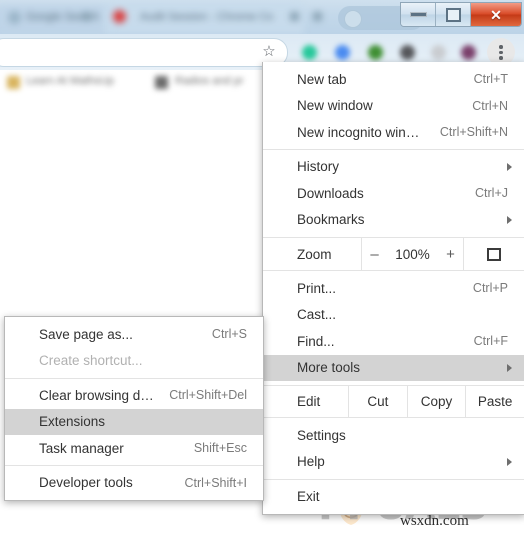 This screenshot has height=540, width=524. What do you see at coordinates (393, 106) in the screenshot?
I see `menu-item-new-window: New window Ctrl+N` at bounding box center [393, 106].